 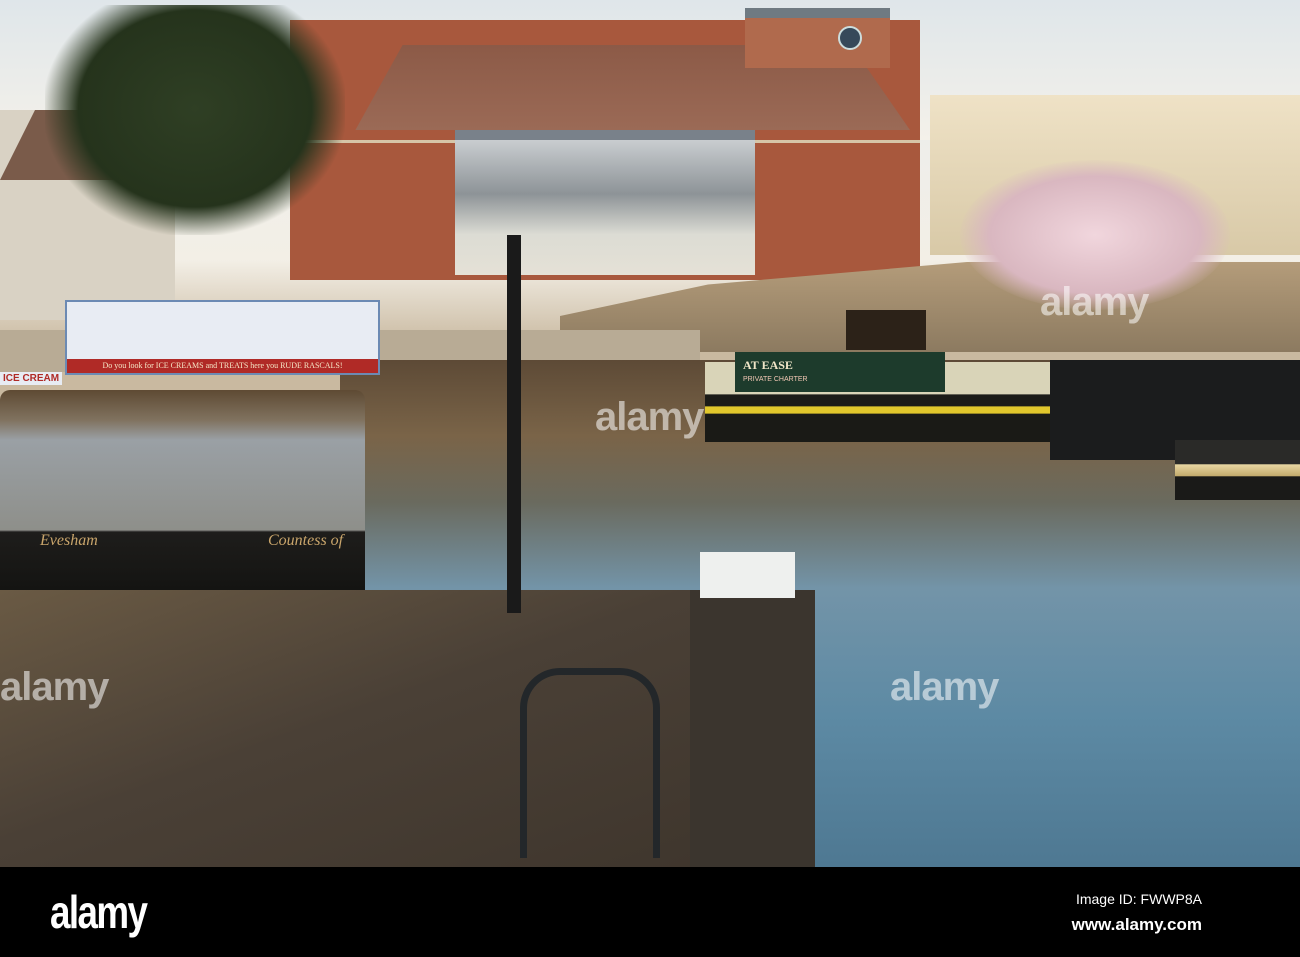 I want to click on ladder-rail, so click(x=590, y=763).